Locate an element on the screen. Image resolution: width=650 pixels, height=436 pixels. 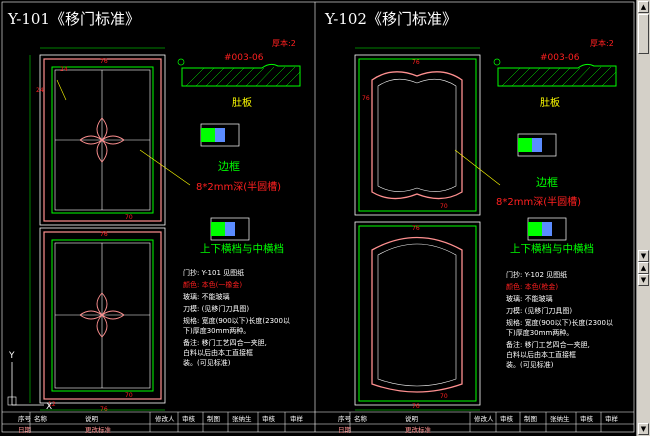
panel-title: Y-101《移门标准》 is located at coordinates (73, 19).